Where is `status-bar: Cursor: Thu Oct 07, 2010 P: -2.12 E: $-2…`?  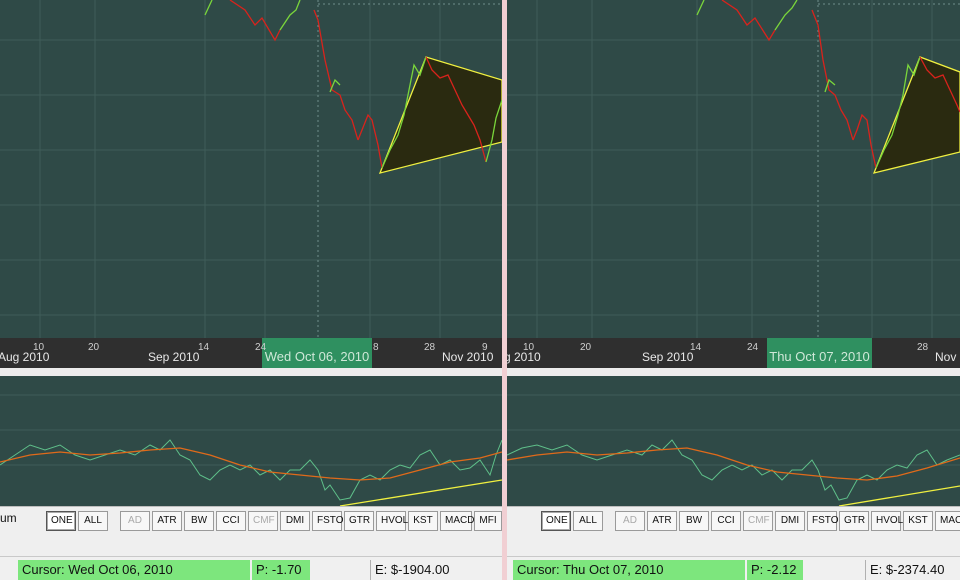 status-bar: Cursor: Thu Oct 07, 2010 P: -2.12 E: $-2… is located at coordinates (733, 568).